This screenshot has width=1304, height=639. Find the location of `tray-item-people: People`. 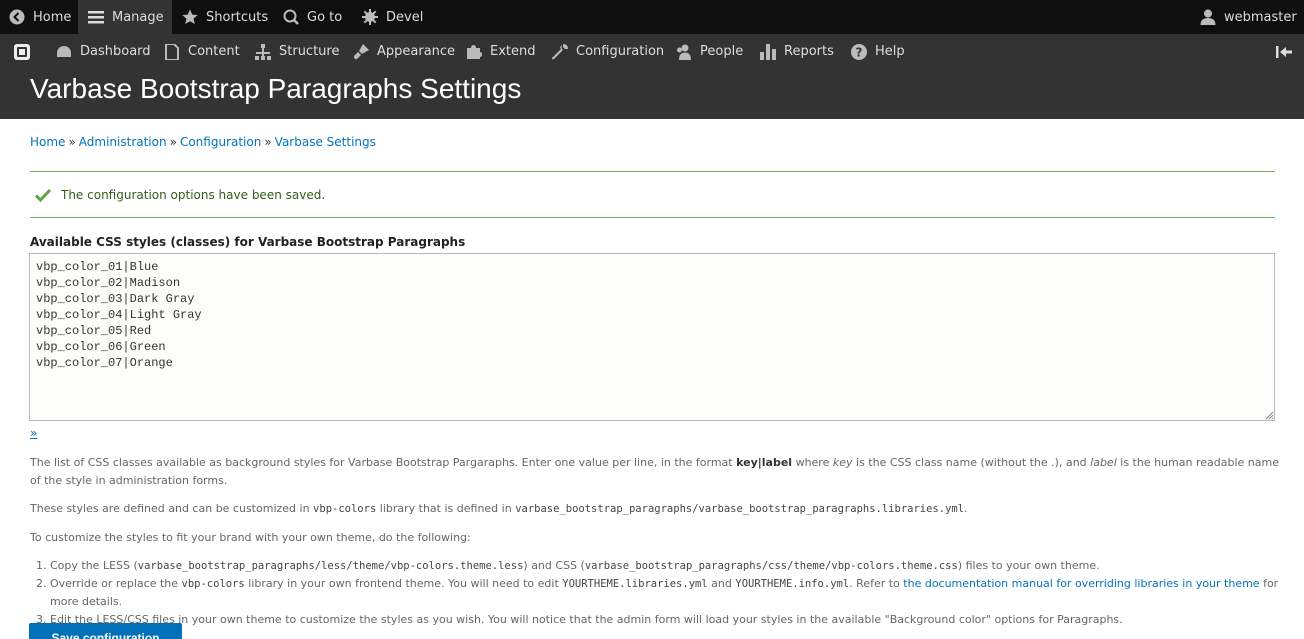

tray-item-people: People is located at coordinates (709, 51).